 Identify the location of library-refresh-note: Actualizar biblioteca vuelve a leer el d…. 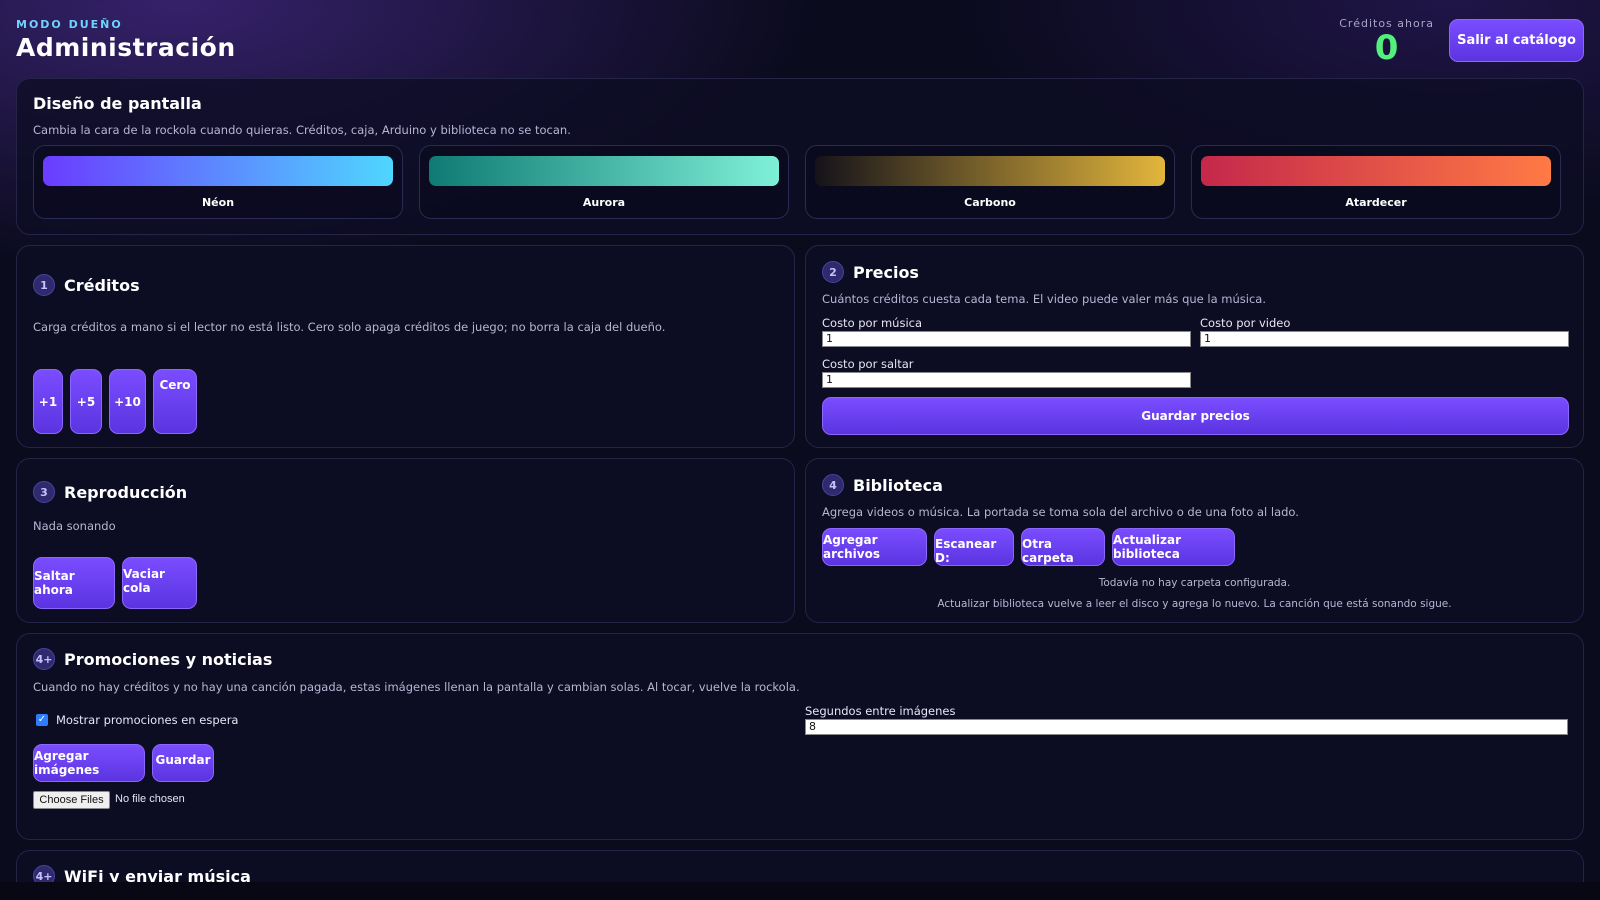
(1194, 604).